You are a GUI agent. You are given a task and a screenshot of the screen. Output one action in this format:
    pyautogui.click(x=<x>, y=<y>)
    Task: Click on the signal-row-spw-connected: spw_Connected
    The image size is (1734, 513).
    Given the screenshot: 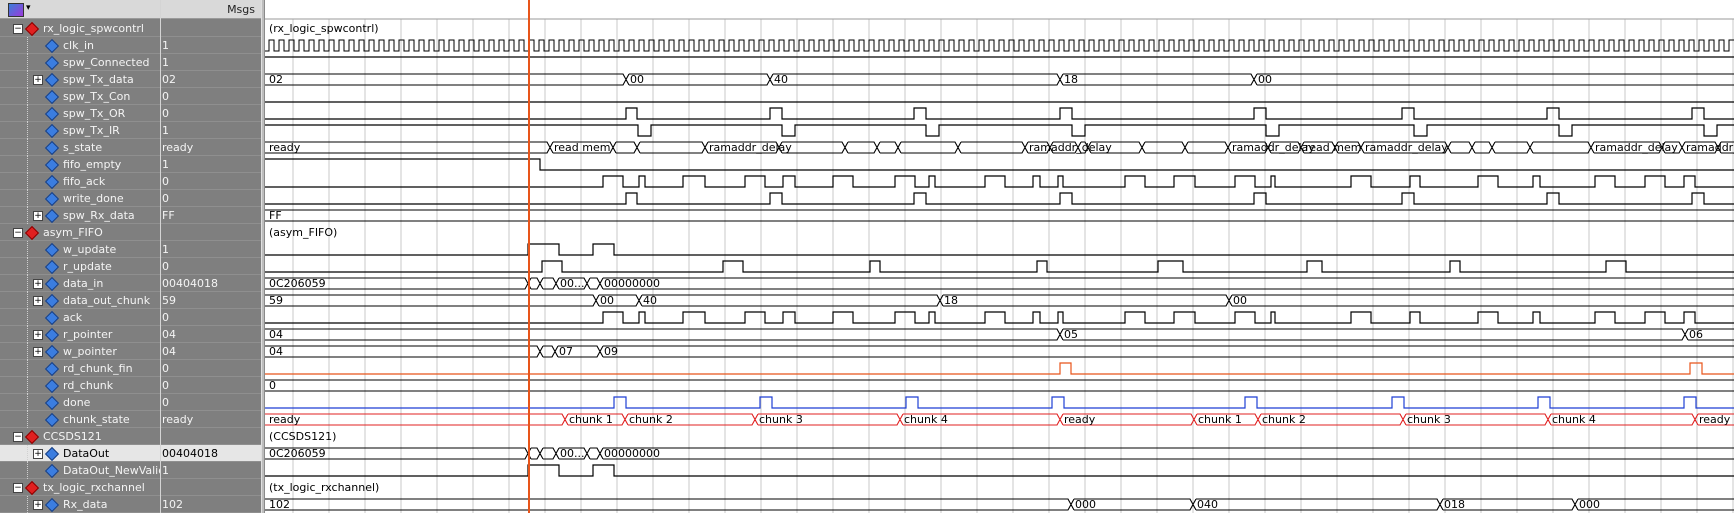 What is the action you would take?
    pyautogui.click(x=80, y=62)
    